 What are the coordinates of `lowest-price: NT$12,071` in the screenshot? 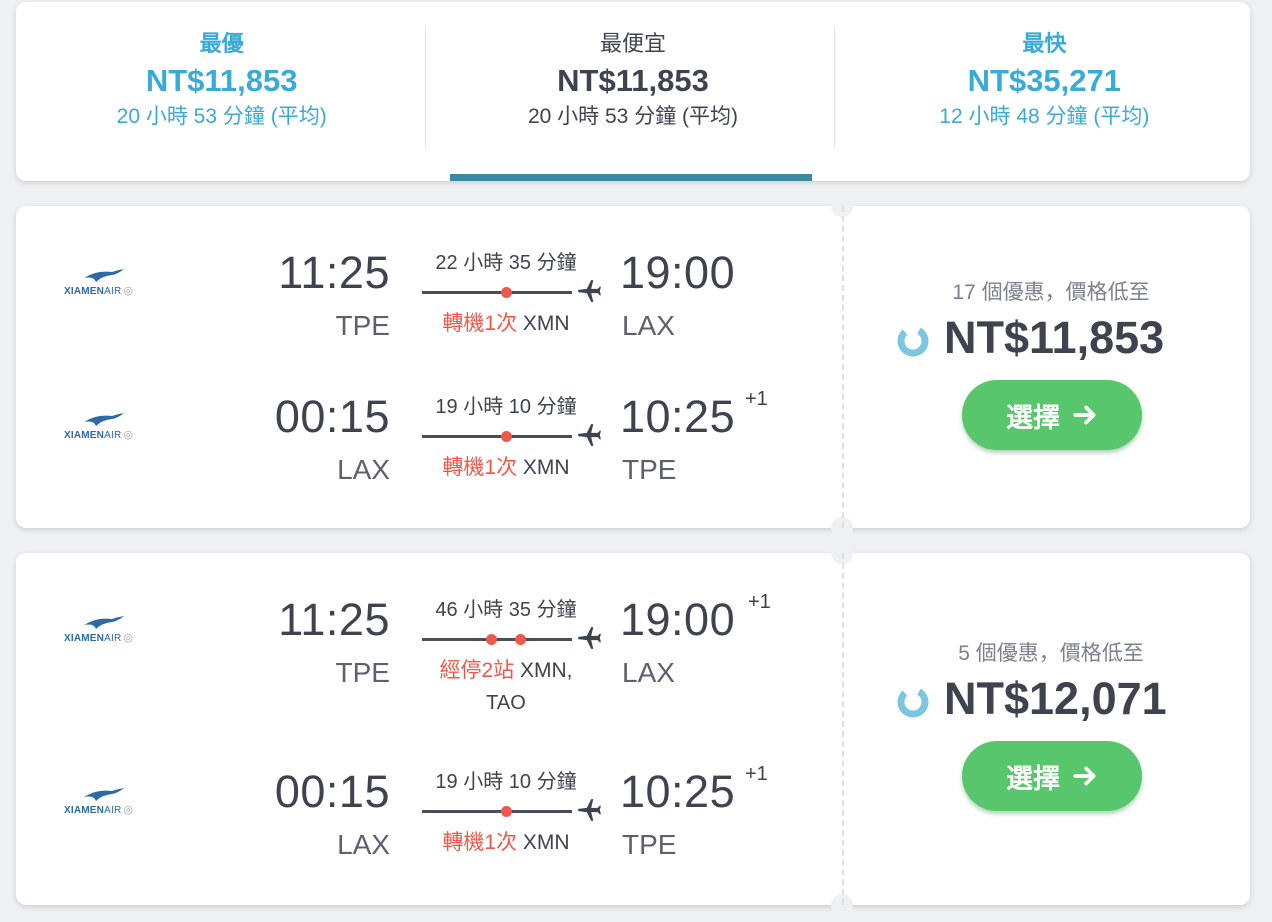 It's located at (1055, 698).